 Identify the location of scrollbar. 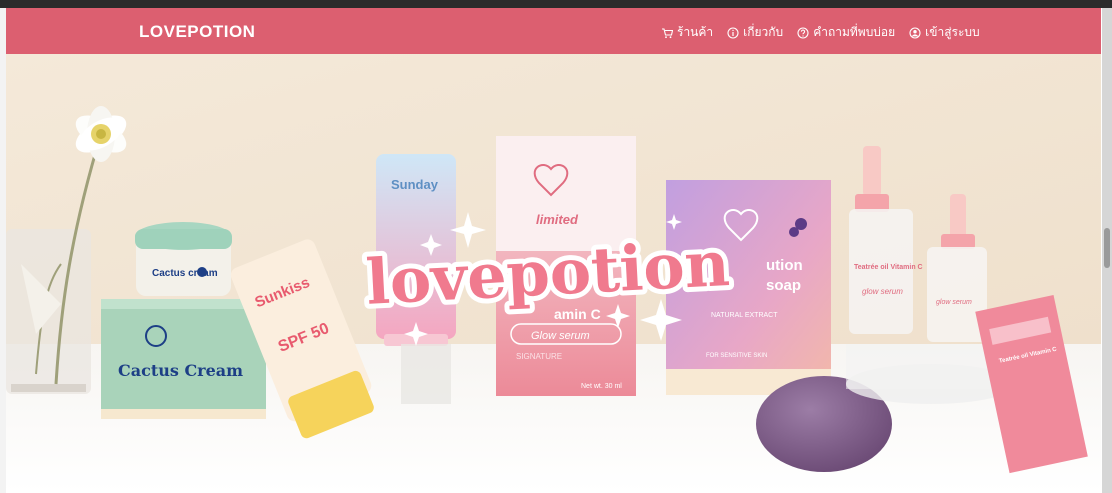
(1107, 250).